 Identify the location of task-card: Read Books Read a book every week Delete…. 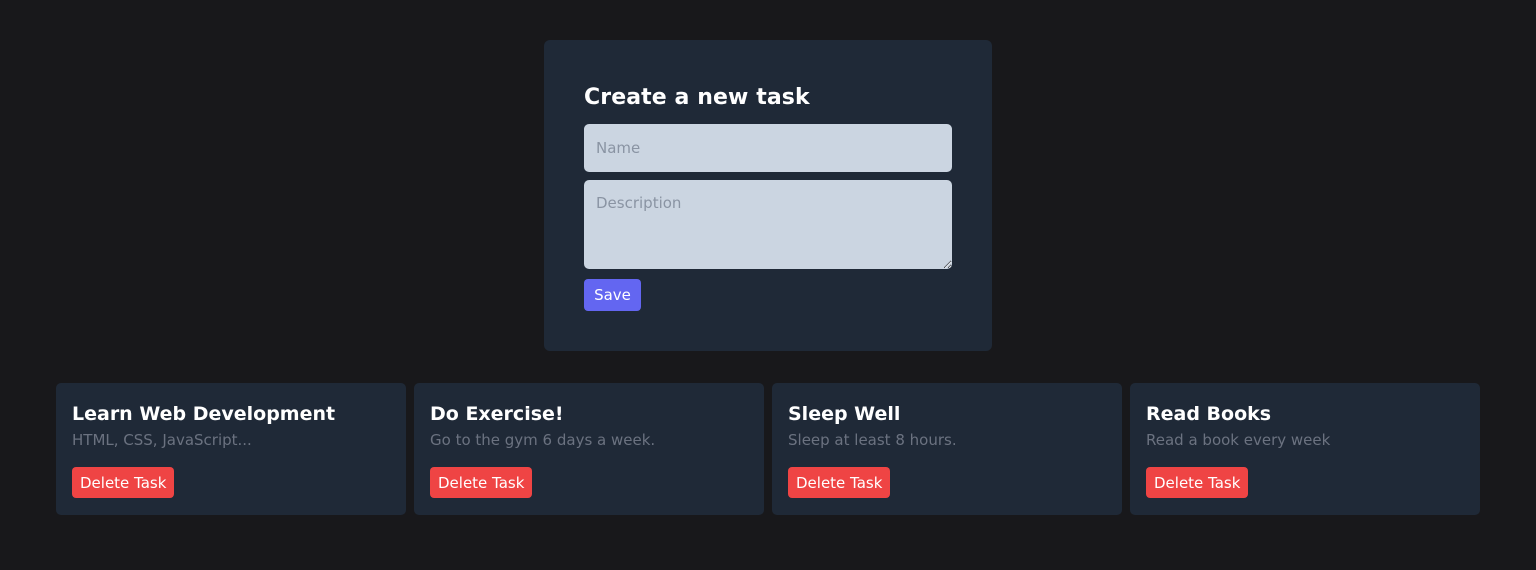
(1305, 449).